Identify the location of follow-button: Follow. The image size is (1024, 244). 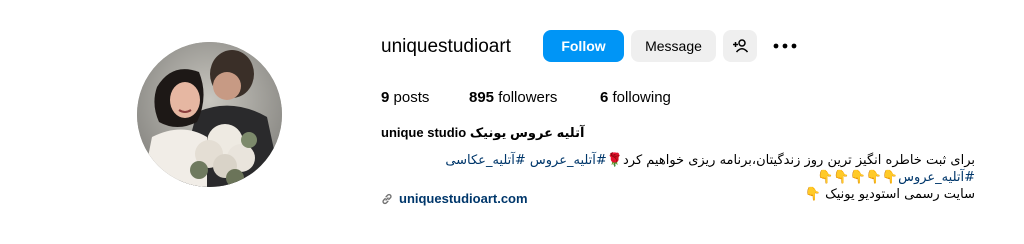
(583, 46).